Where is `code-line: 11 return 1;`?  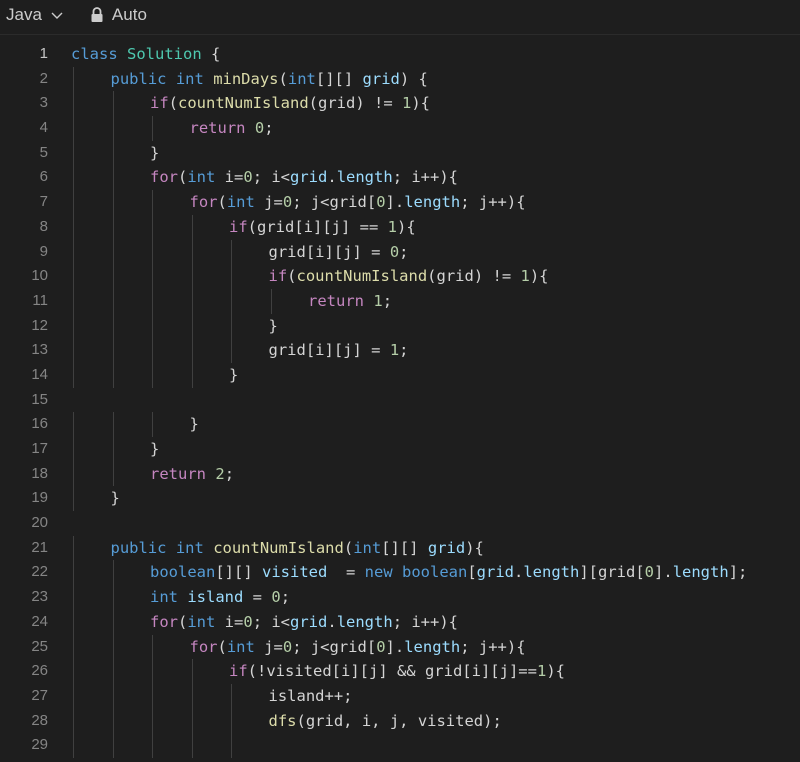
code-line: 11 return 1; is located at coordinates (400, 301).